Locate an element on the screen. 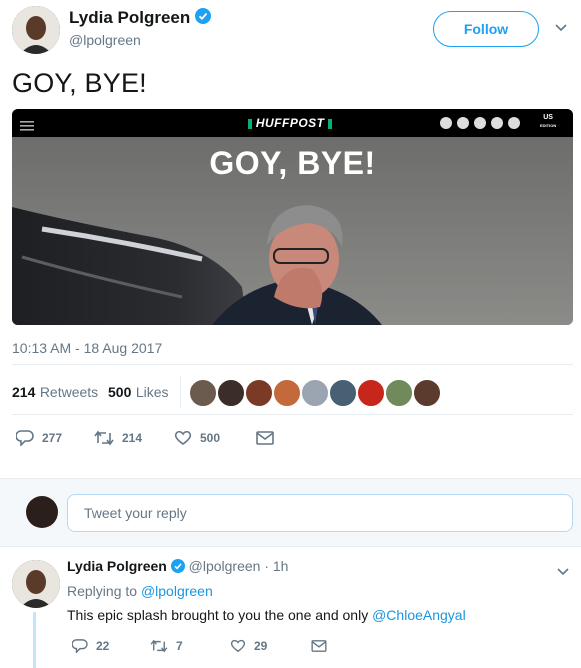 The height and width of the screenshot is (668, 581). author-name: Lydia Polgreen is located at coordinates (129, 17).